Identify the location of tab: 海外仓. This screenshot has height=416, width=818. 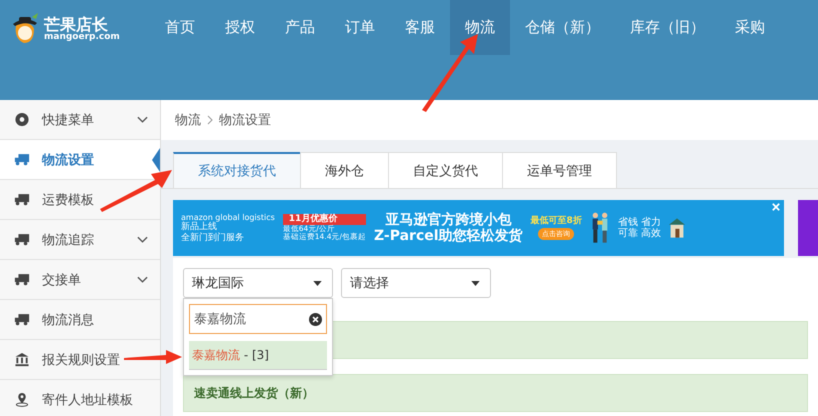
(344, 170).